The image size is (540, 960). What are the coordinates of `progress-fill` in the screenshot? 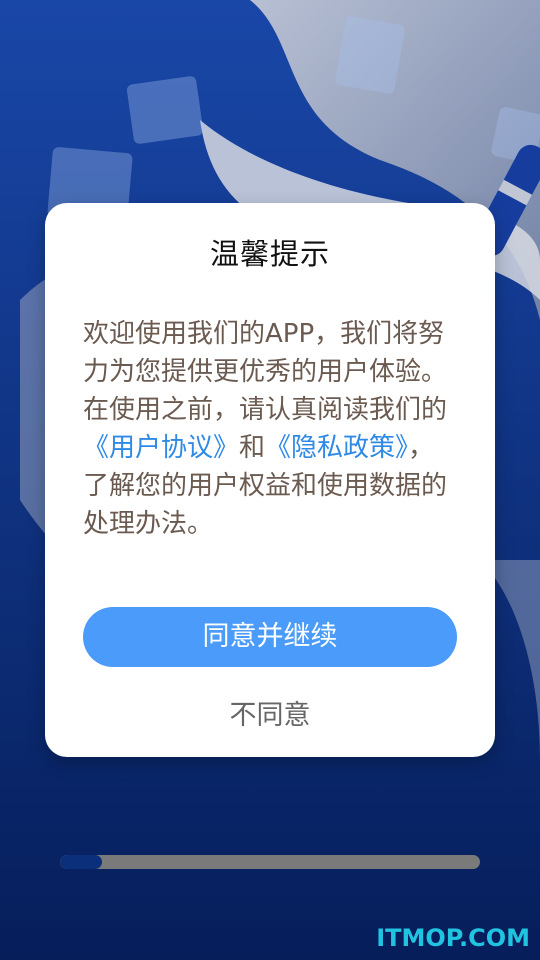 It's located at (81, 862).